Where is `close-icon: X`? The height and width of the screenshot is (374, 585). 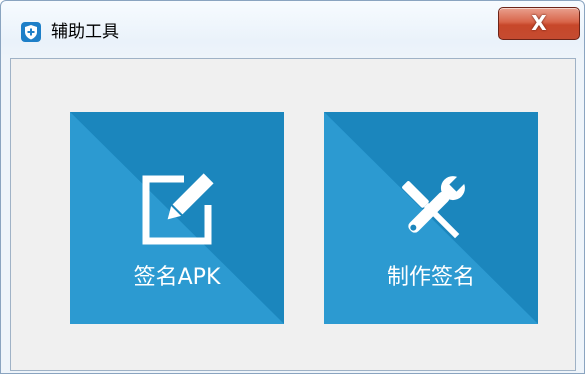 close-icon: X is located at coordinates (539, 23).